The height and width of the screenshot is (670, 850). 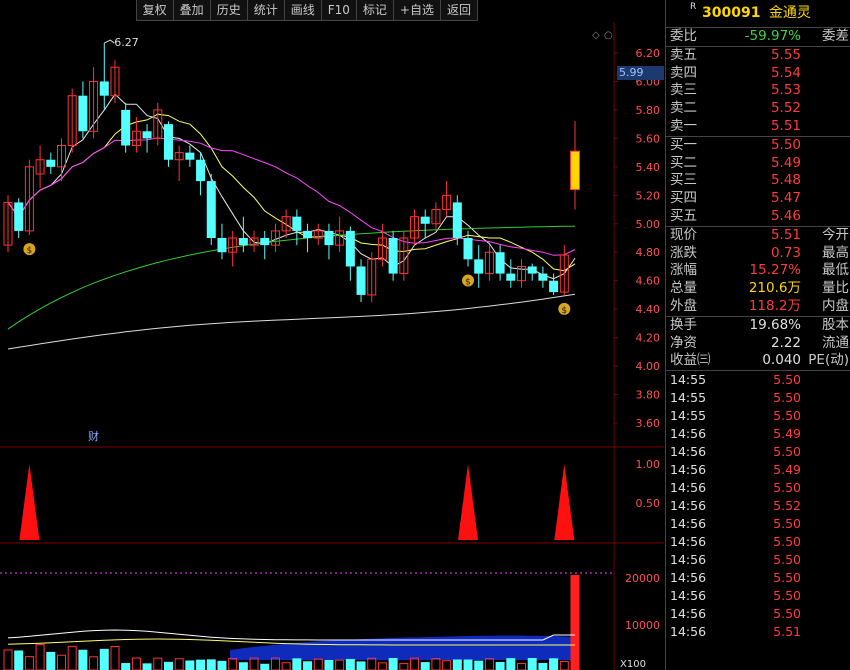 What do you see at coordinates (683, 215) in the screenshot?
I see `bid-row-4-label: 买五` at bounding box center [683, 215].